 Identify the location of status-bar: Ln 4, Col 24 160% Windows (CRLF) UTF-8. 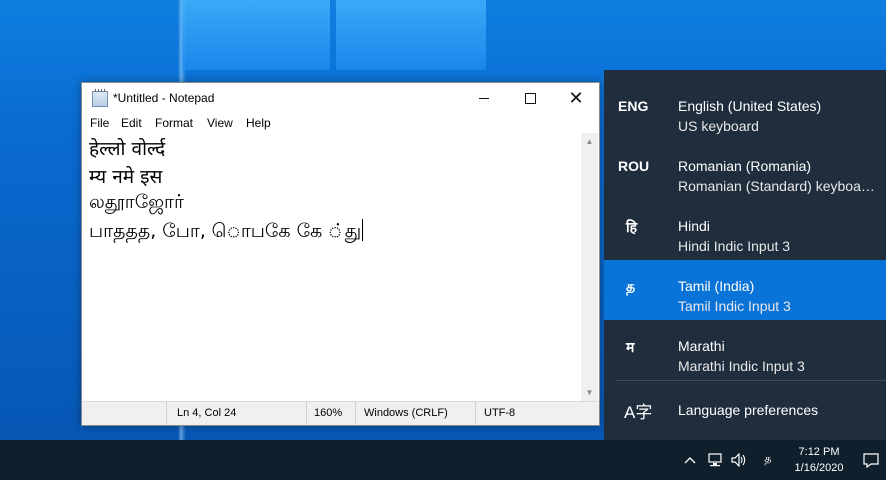
(340, 413).